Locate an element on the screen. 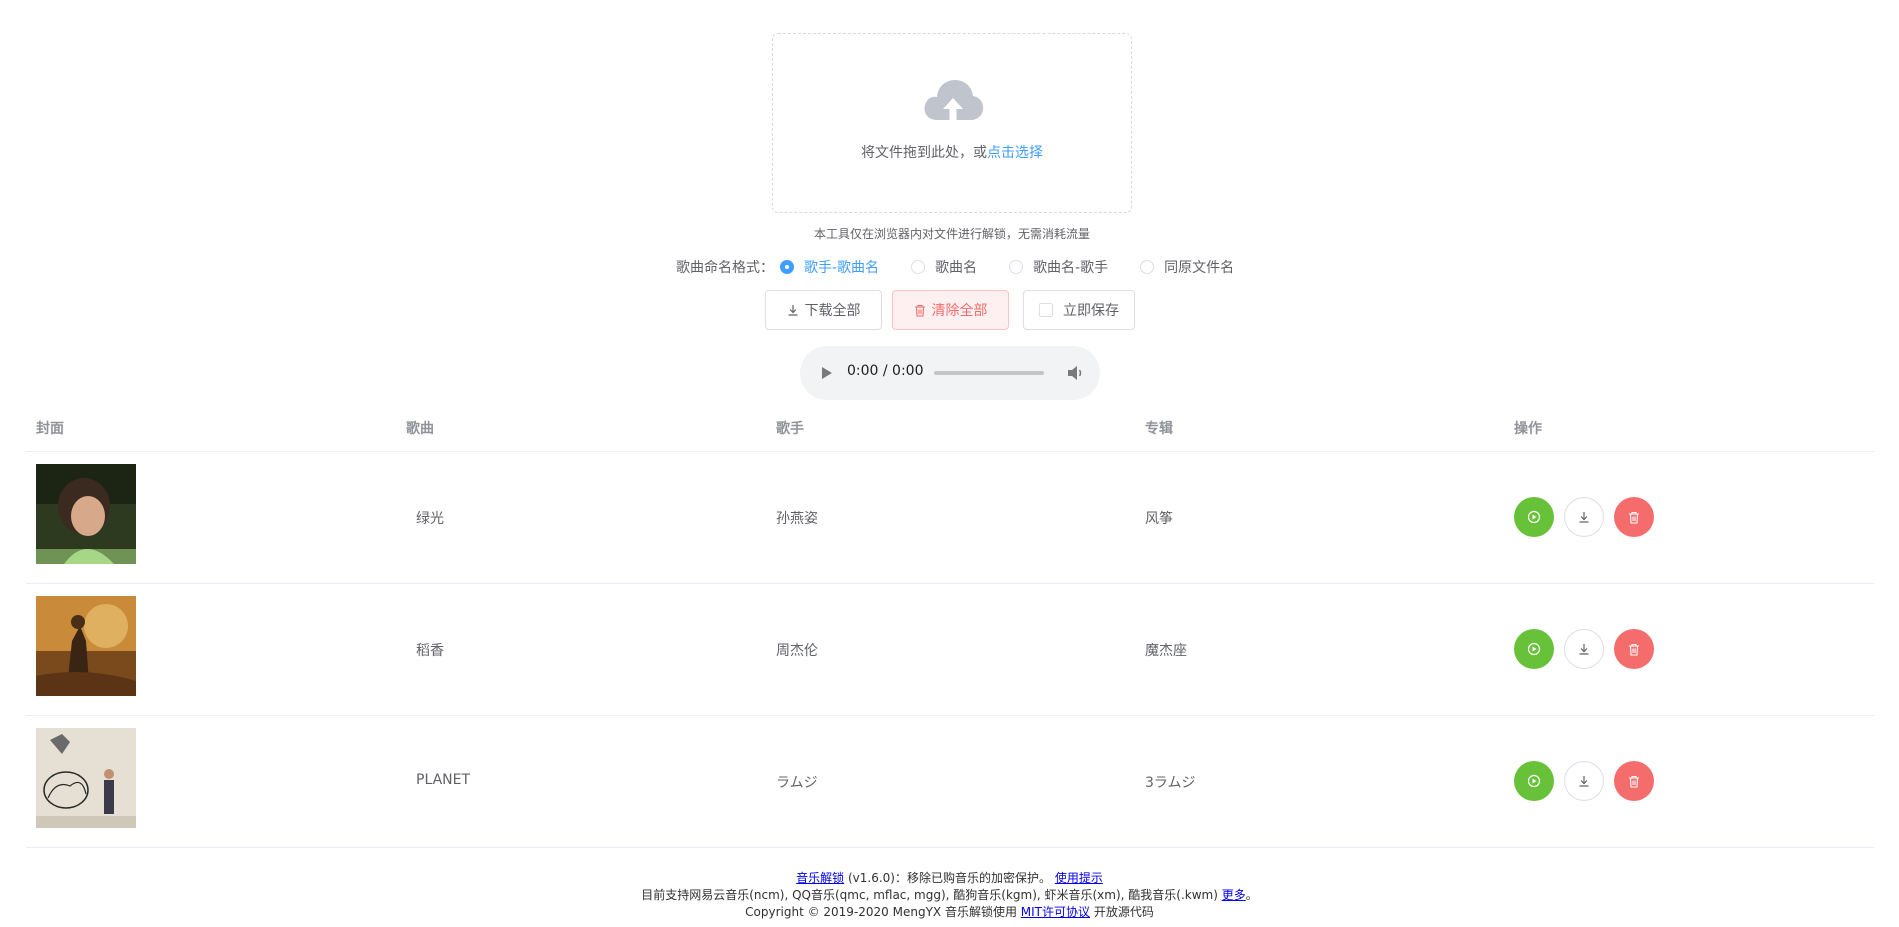  checkbox-box is located at coordinates (1046, 310).